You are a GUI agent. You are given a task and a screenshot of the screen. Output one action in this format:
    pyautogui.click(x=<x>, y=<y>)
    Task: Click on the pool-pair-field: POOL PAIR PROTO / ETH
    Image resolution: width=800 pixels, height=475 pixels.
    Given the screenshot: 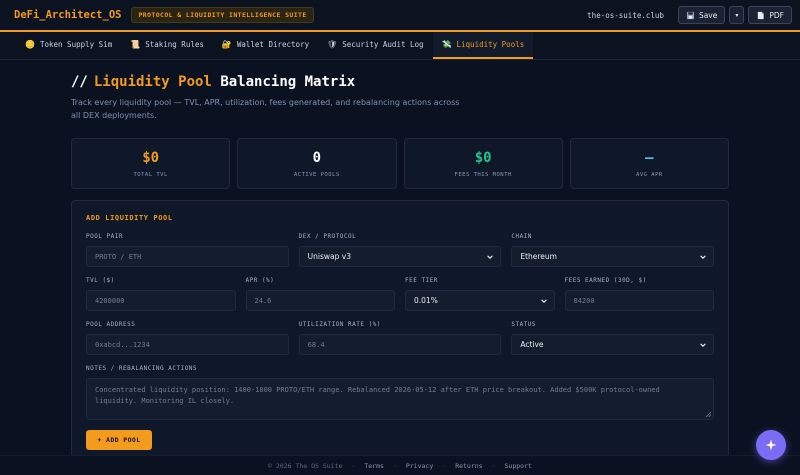 What is the action you would take?
    pyautogui.click(x=187, y=250)
    